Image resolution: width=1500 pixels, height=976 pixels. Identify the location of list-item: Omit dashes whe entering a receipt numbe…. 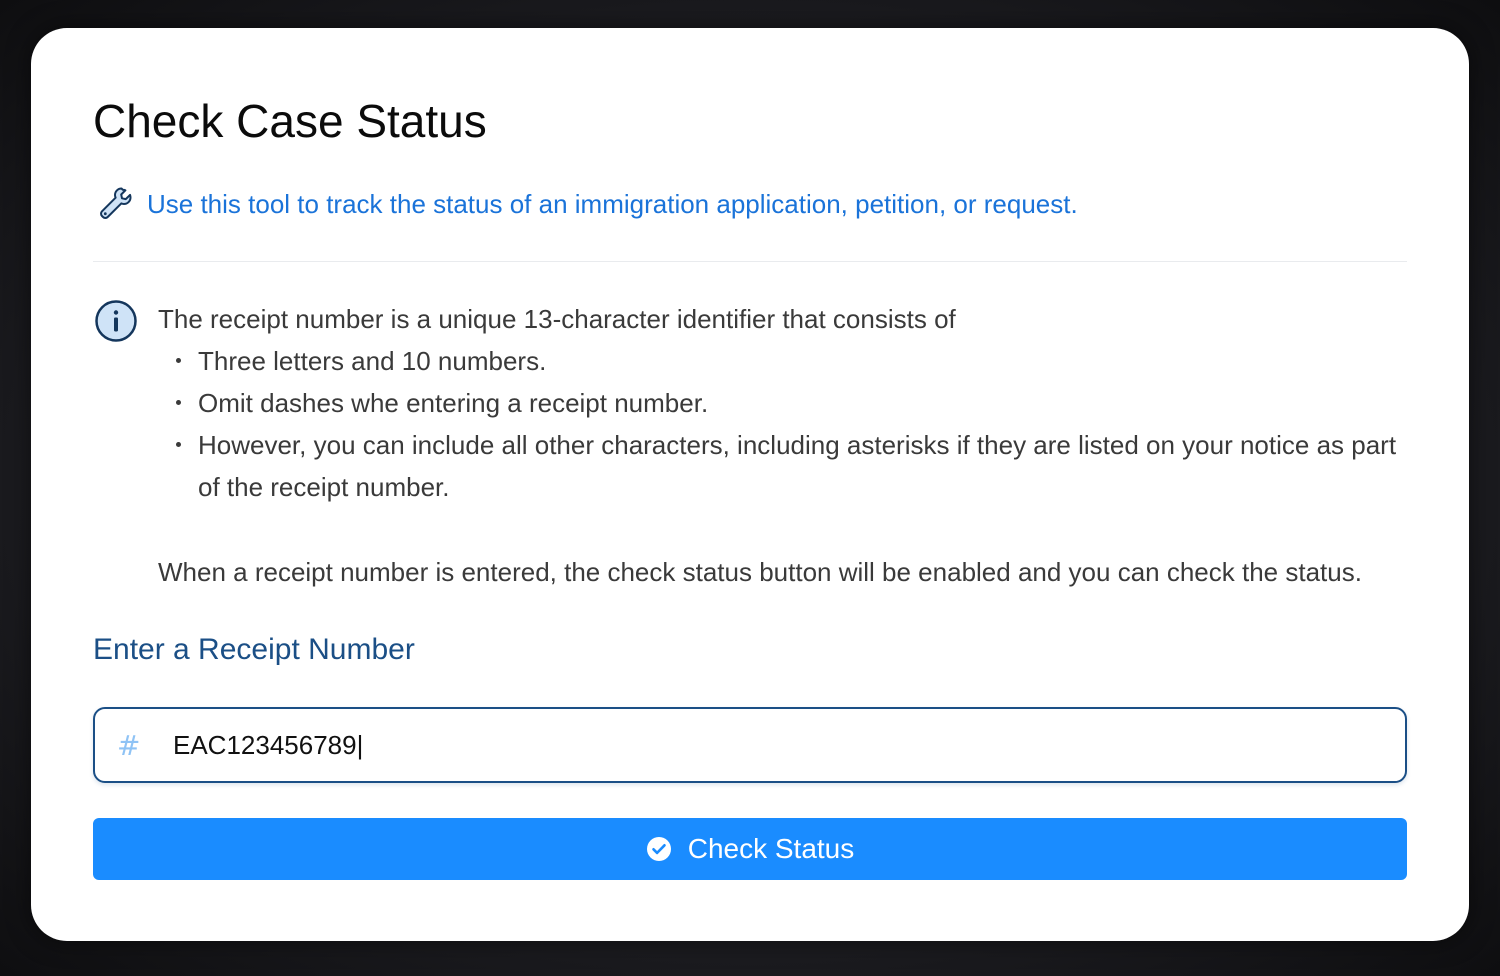
(792, 403).